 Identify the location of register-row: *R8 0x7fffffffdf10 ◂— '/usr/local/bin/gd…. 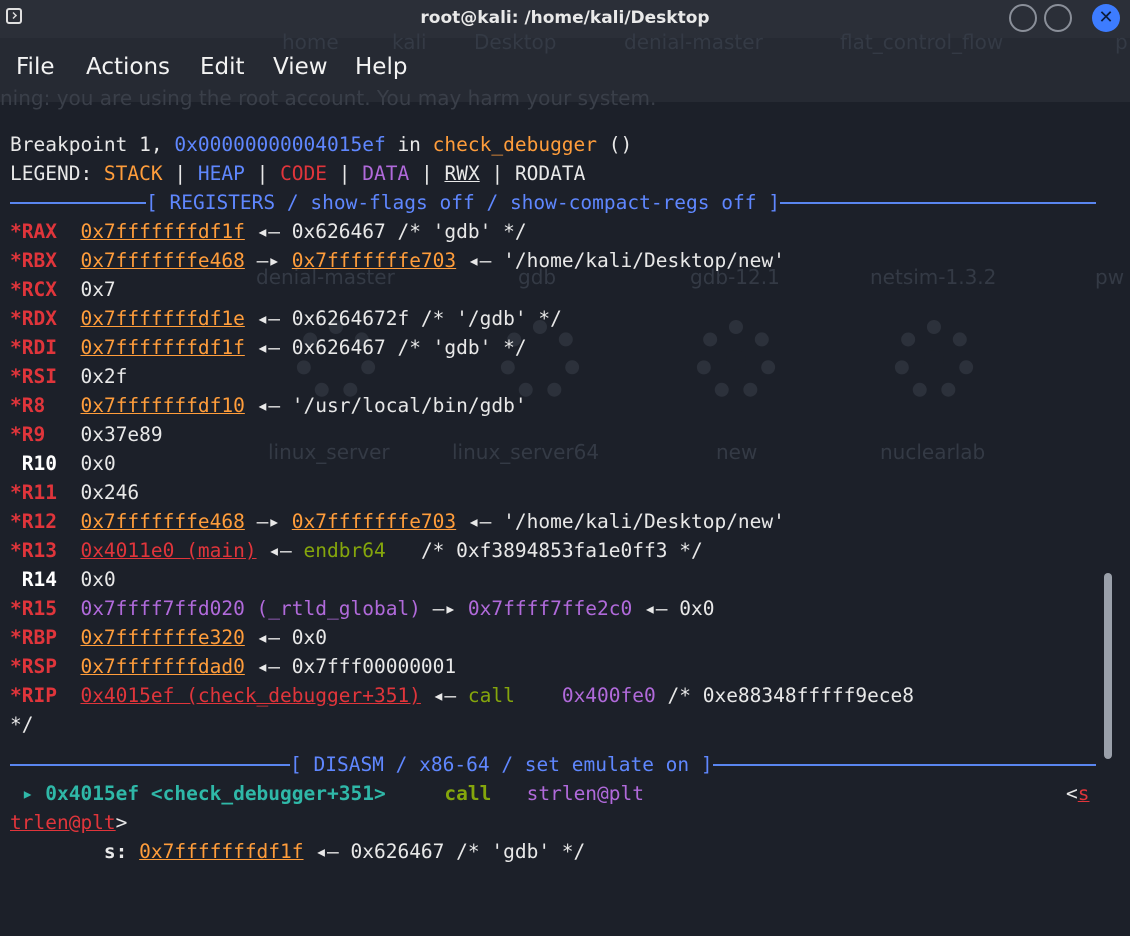
(268, 405).